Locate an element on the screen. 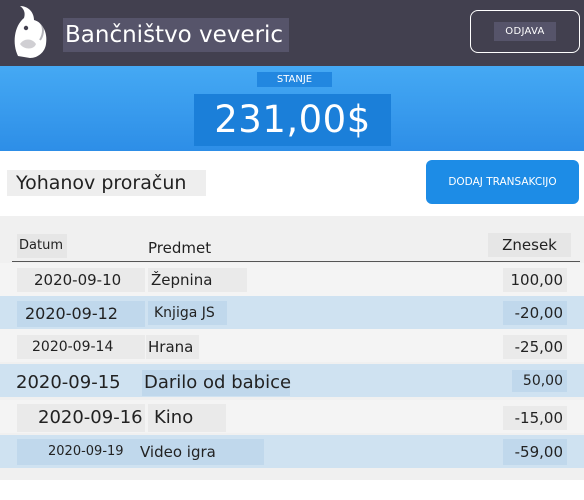  row-item: Hrana is located at coordinates (172, 347).